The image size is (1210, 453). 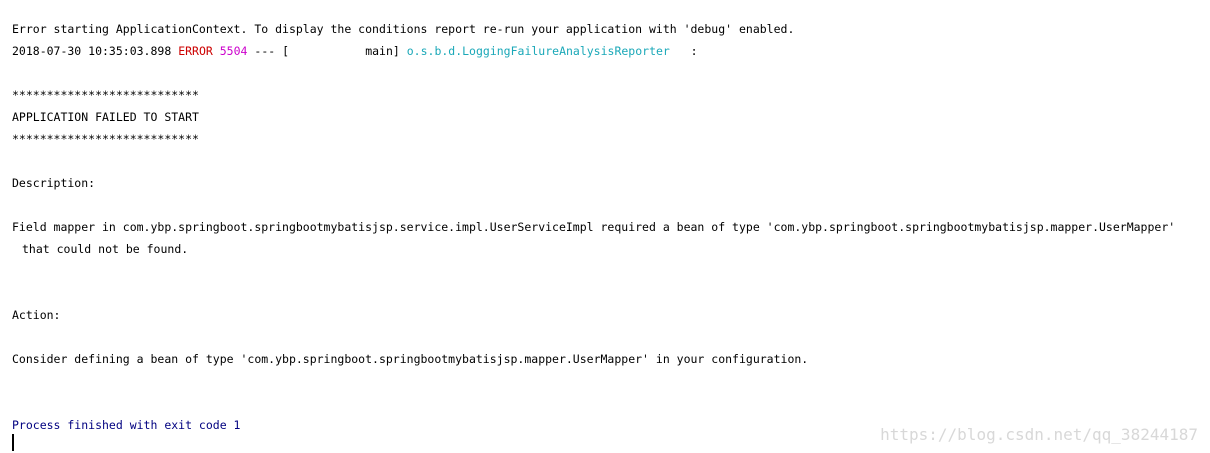 I want to click on description-label: Description:, so click(x=54, y=183).